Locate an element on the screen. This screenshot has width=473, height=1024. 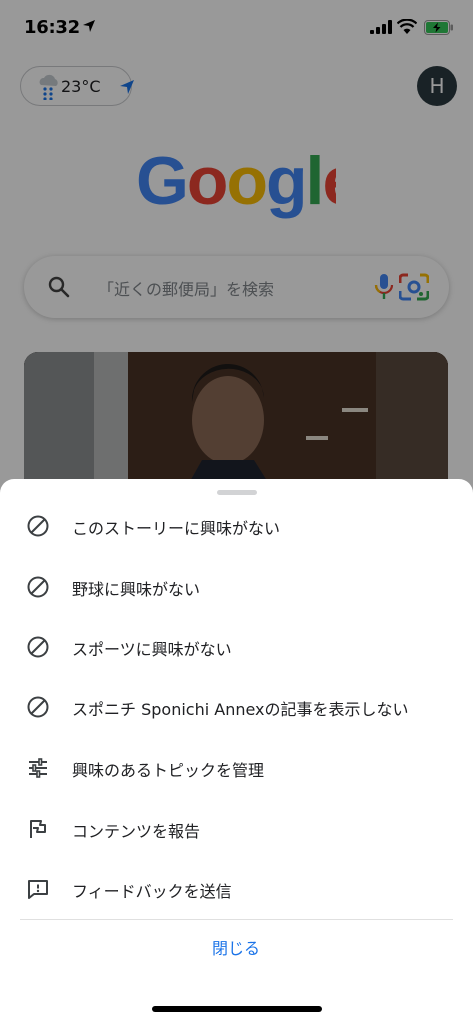
flag-icon is located at coordinates (38, 829).